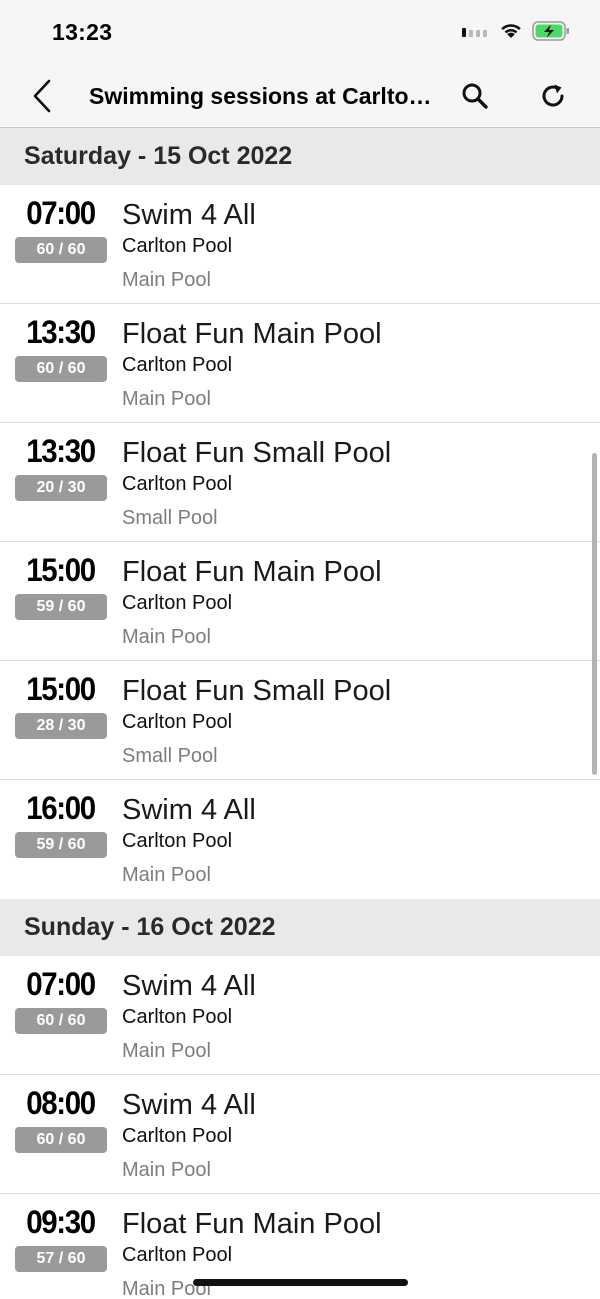  What do you see at coordinates (61, 1103) in the screenshot?
I see `session-time: 08:00` at bounding box center [61, 1103].